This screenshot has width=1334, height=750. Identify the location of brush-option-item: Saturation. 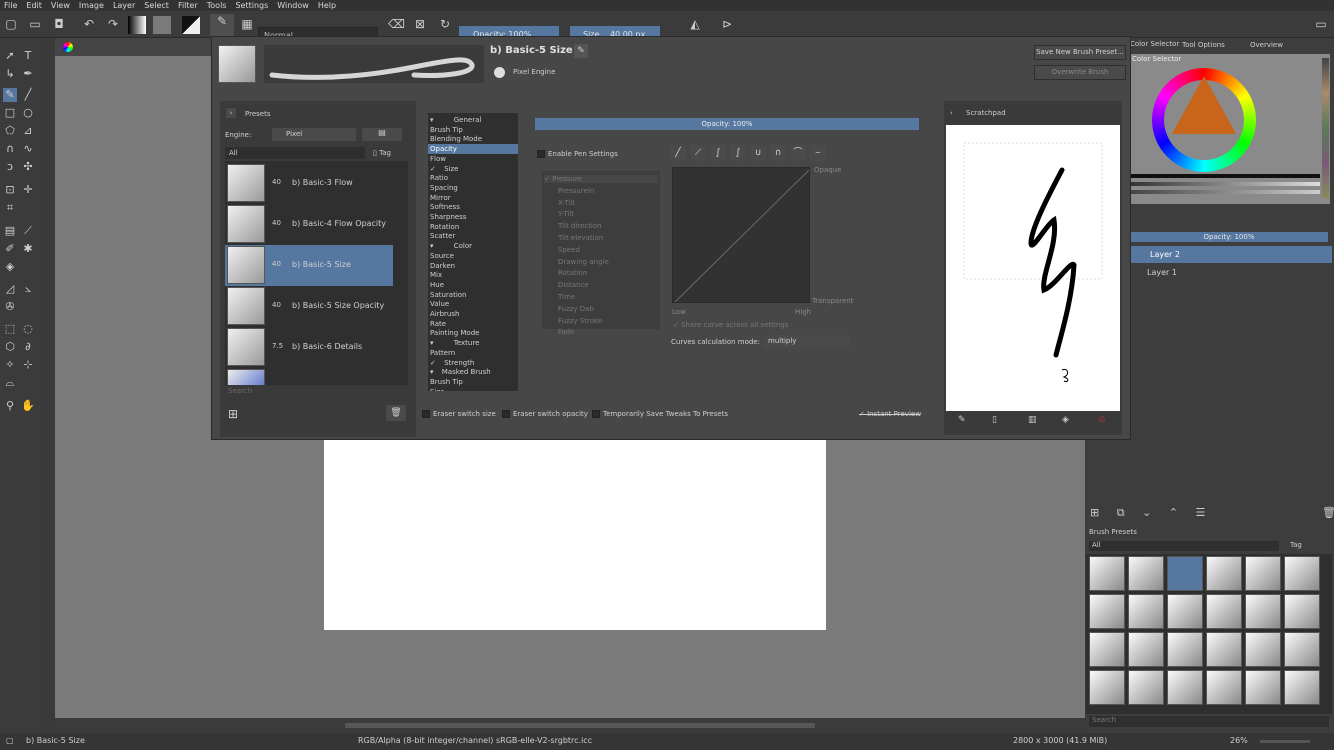
(473, 295).